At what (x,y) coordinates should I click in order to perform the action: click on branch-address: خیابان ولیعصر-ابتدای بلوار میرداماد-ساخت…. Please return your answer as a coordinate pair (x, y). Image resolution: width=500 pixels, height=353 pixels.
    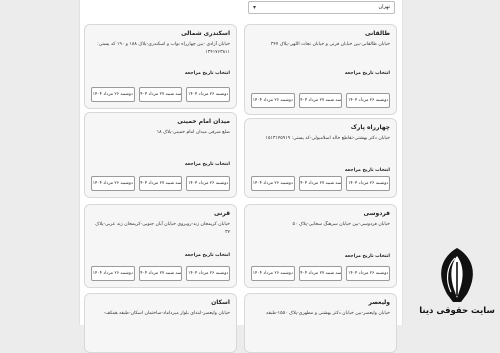
    Looking at the image, I should click on (166, 313).